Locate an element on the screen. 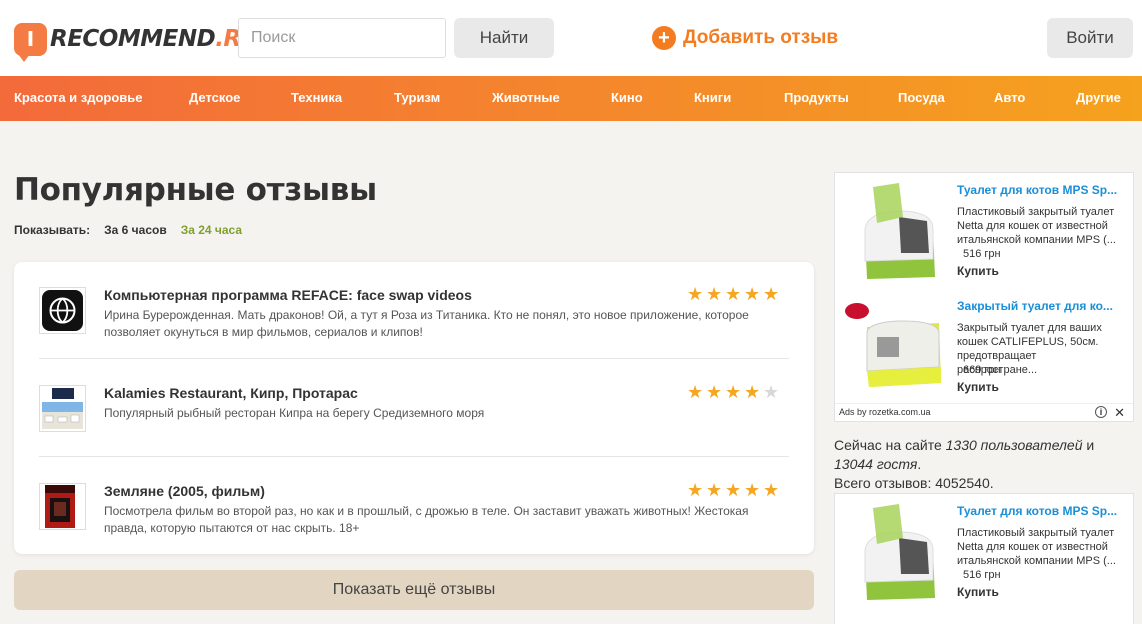 This screenshot has height=624, width=1142. add-review-label: Добавить отзыв is located at coordinates (761, 37).